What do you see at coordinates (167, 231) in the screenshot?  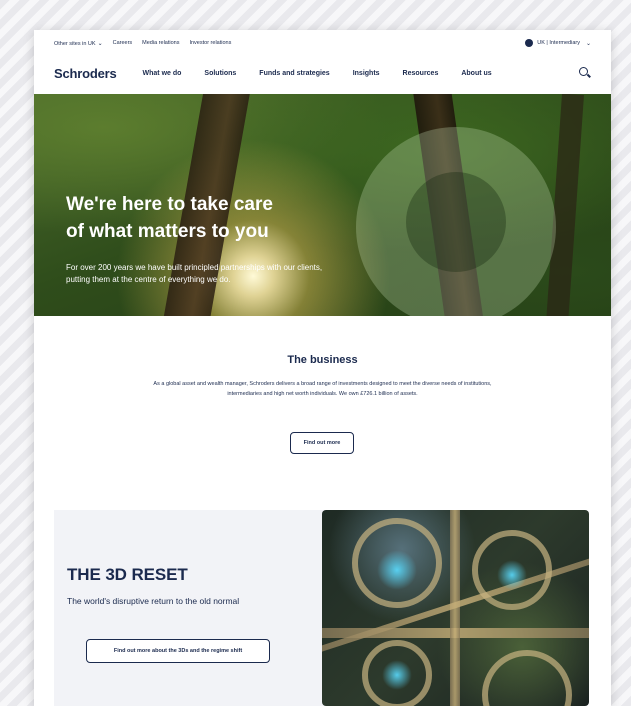 I see `hero-title-line: of what matters to you` at bounding box center [167, 231].